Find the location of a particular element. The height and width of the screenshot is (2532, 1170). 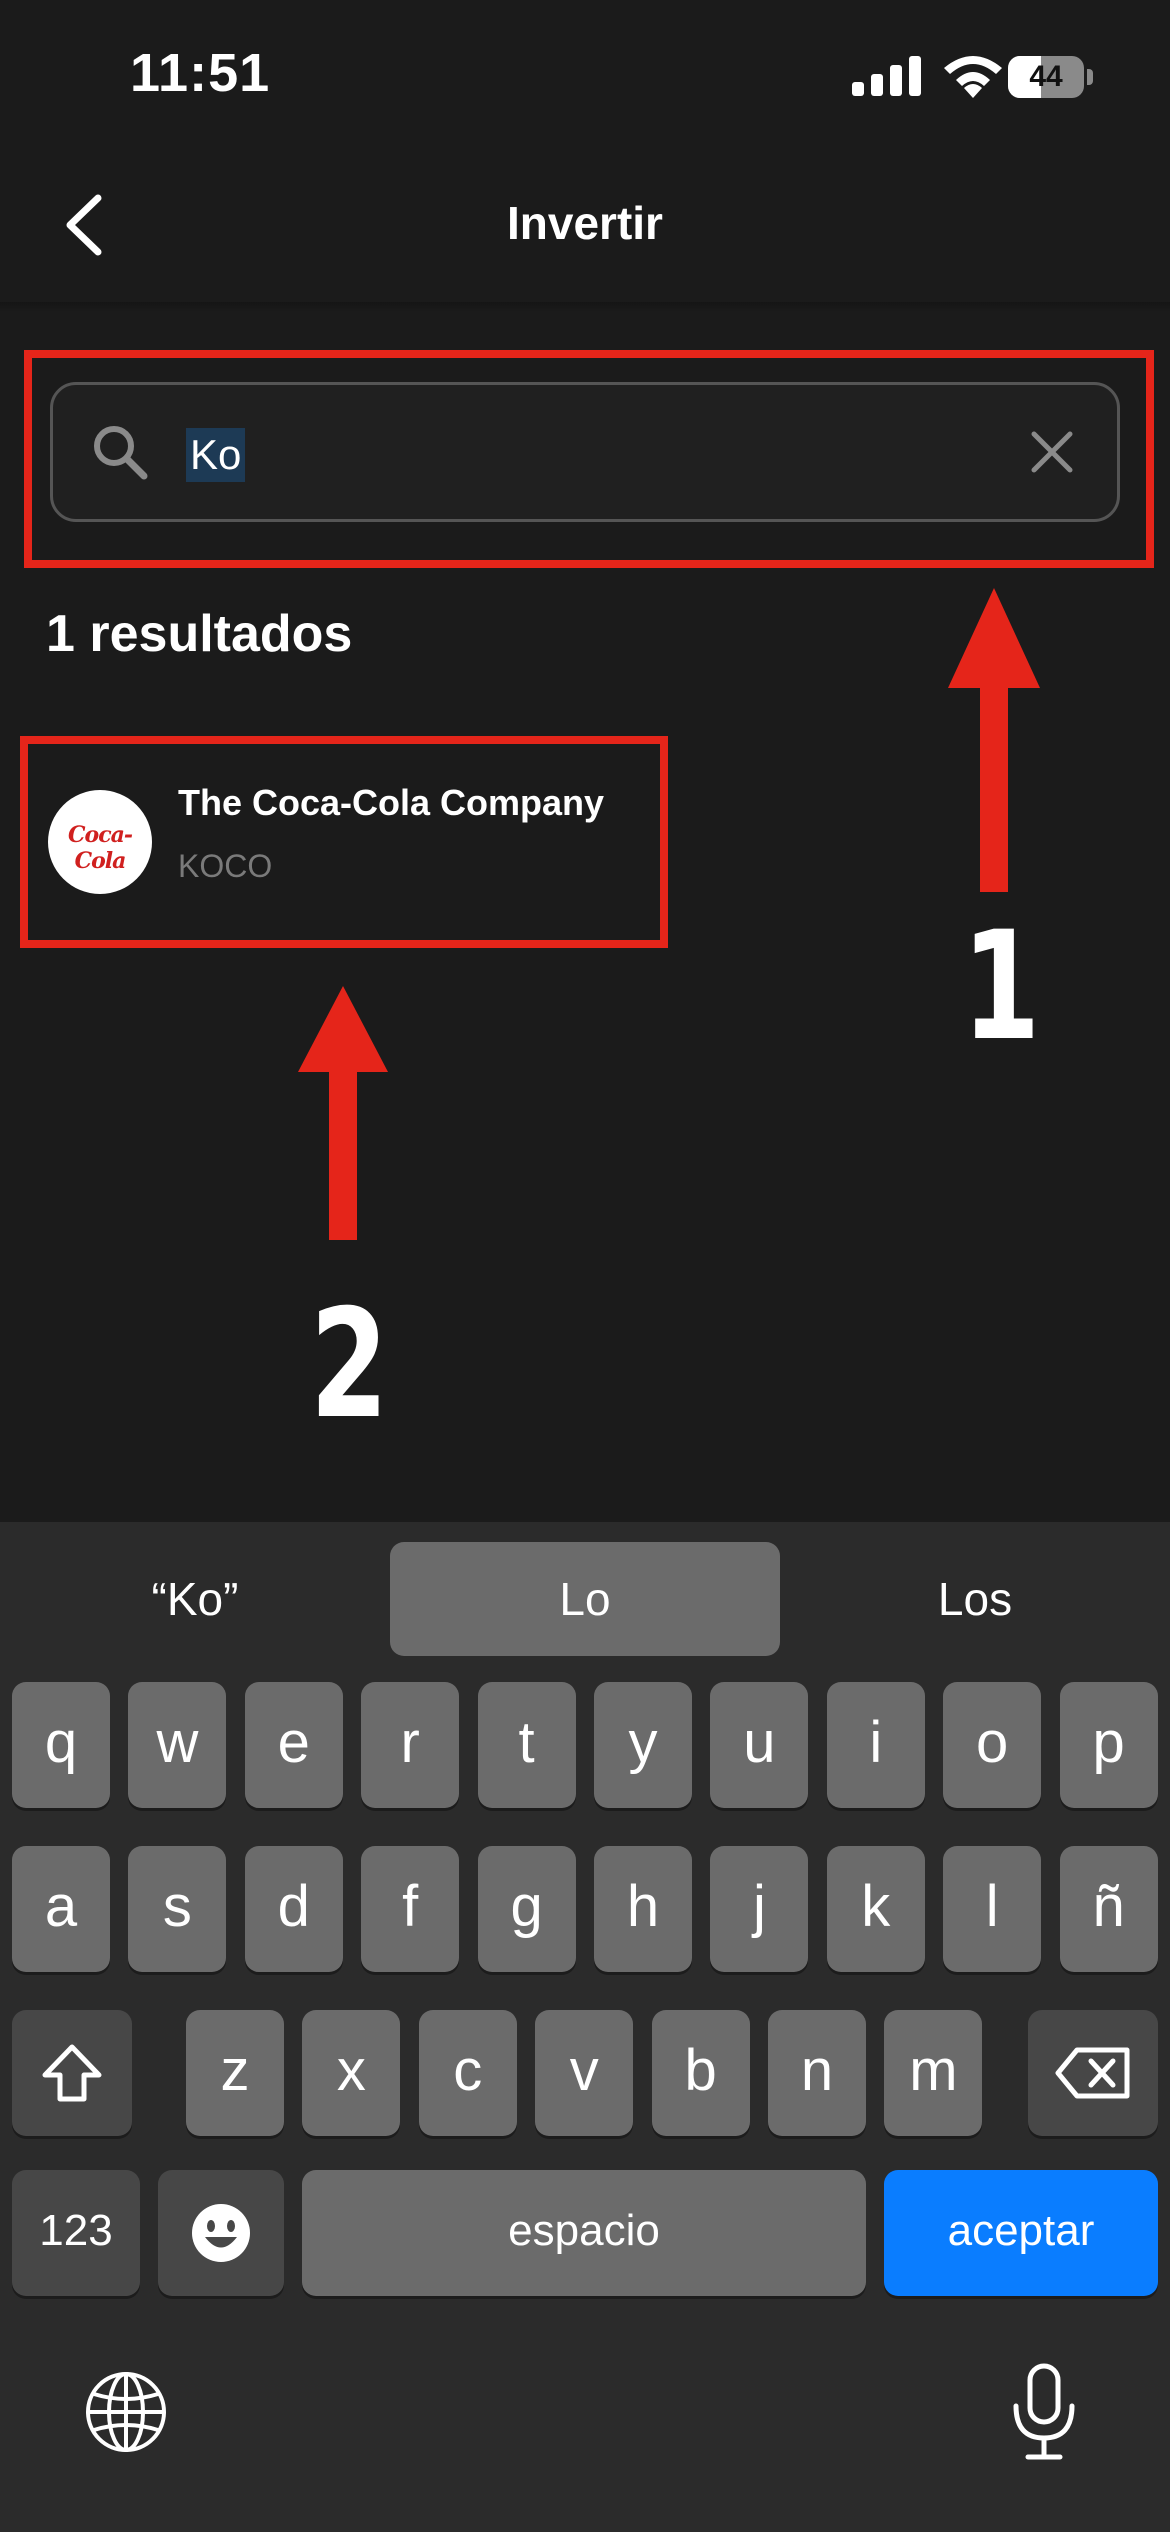

key-l: l is located at coordinates (992, 1909).